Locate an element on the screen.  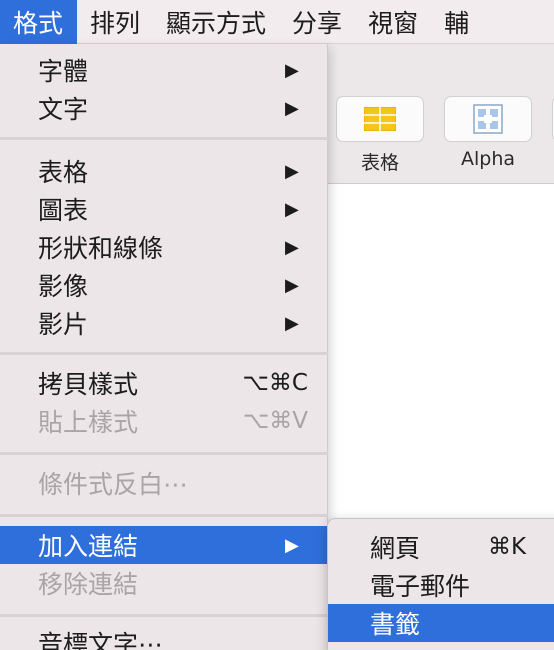
menu-item-label: 加入連結 is located at coordinates (88, 546).